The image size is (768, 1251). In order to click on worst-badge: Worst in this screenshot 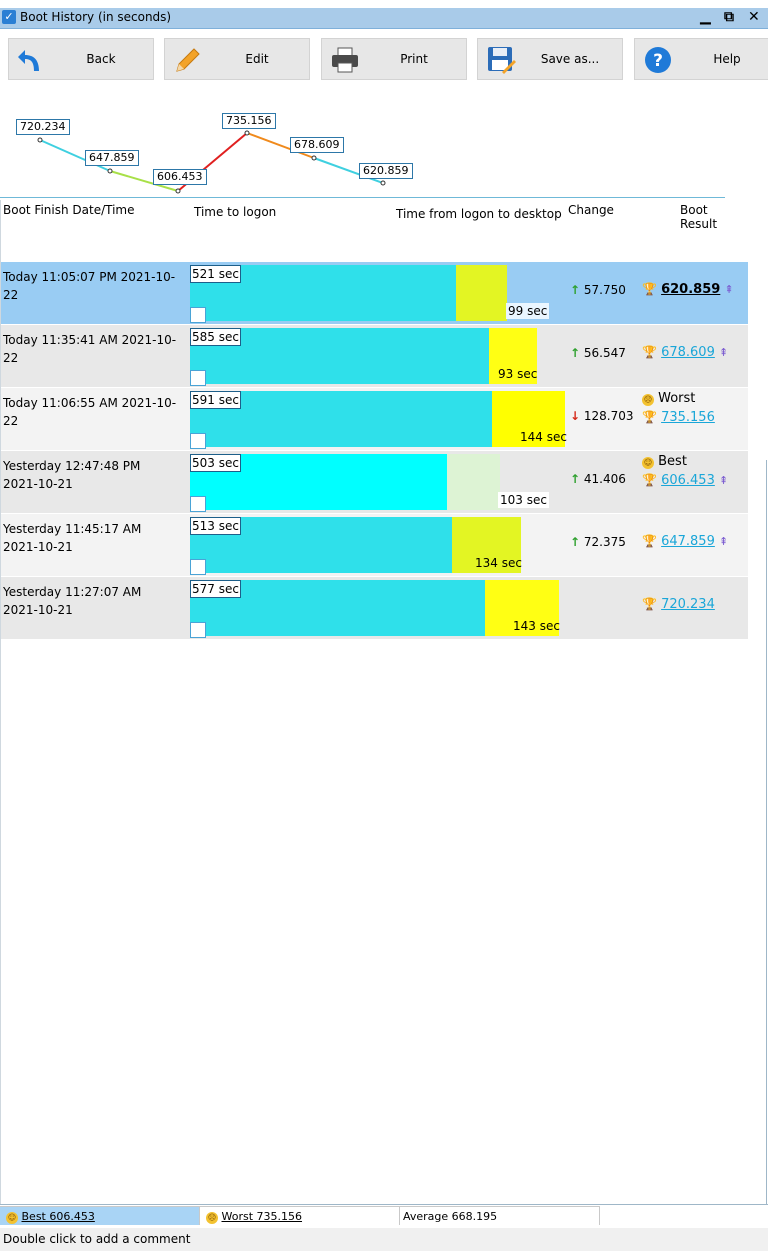, I will do `click(677, 398)`.